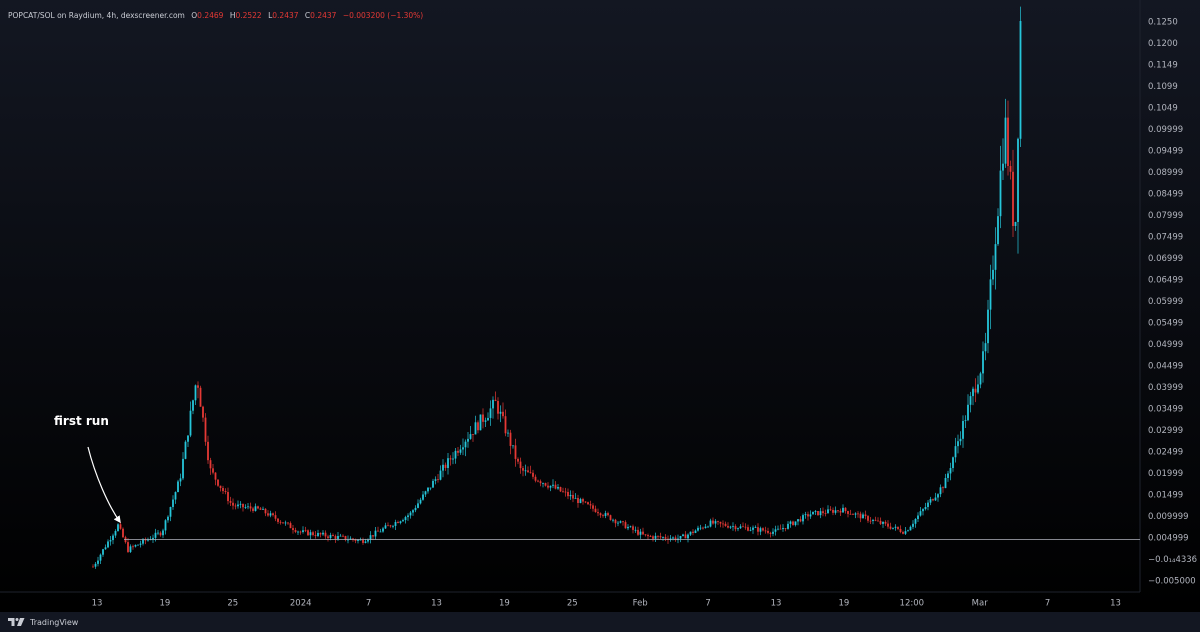 The image size is (1200, 632). I want to click on time-tick-label: 19, so click(843, 604).